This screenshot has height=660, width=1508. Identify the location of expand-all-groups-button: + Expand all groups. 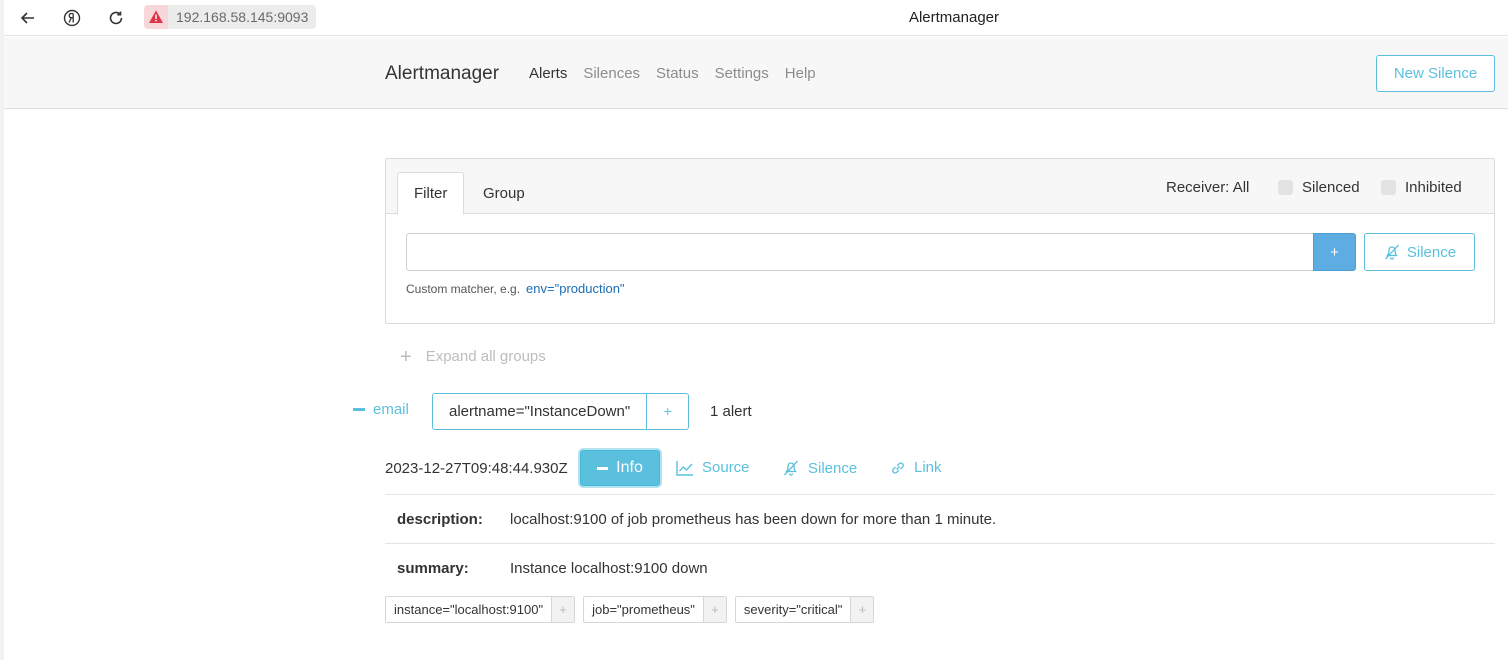
(473, 356).